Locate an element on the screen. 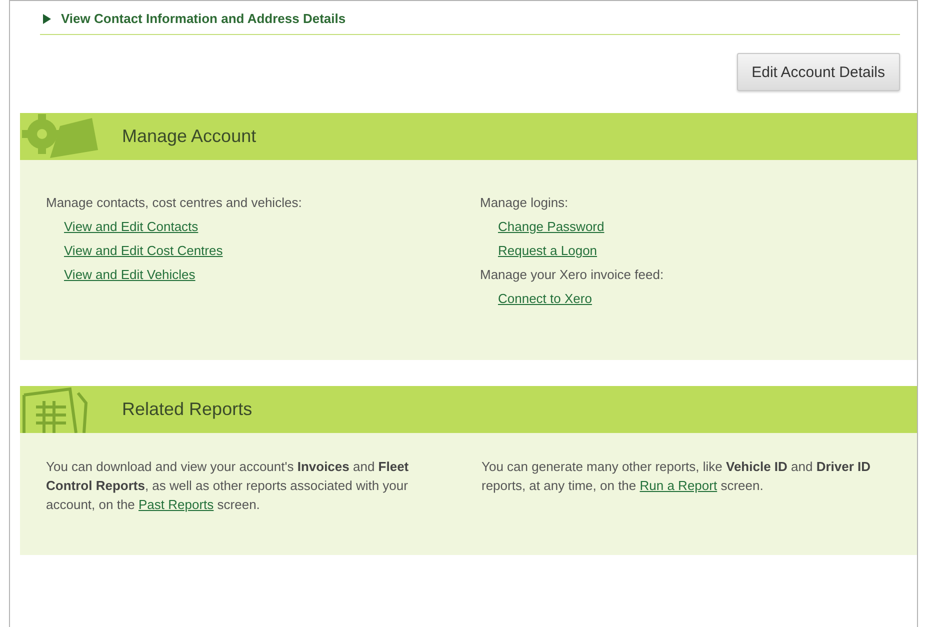  edit-account-details-button: Edit Account Details is located at coordinates (818, 72).